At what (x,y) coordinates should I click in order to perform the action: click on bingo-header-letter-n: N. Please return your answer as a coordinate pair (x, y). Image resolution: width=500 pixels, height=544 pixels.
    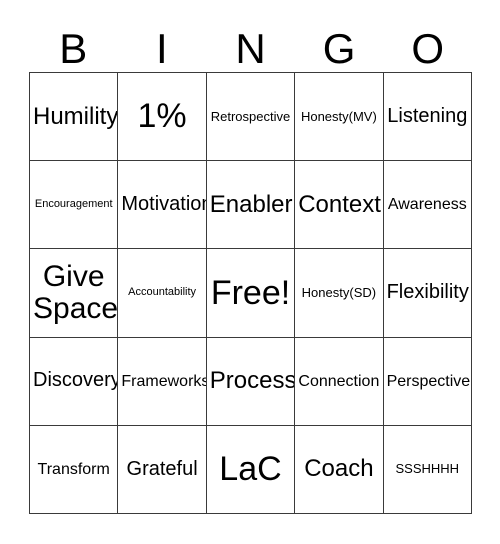
    Looking at the image, I should click on (250, 48).